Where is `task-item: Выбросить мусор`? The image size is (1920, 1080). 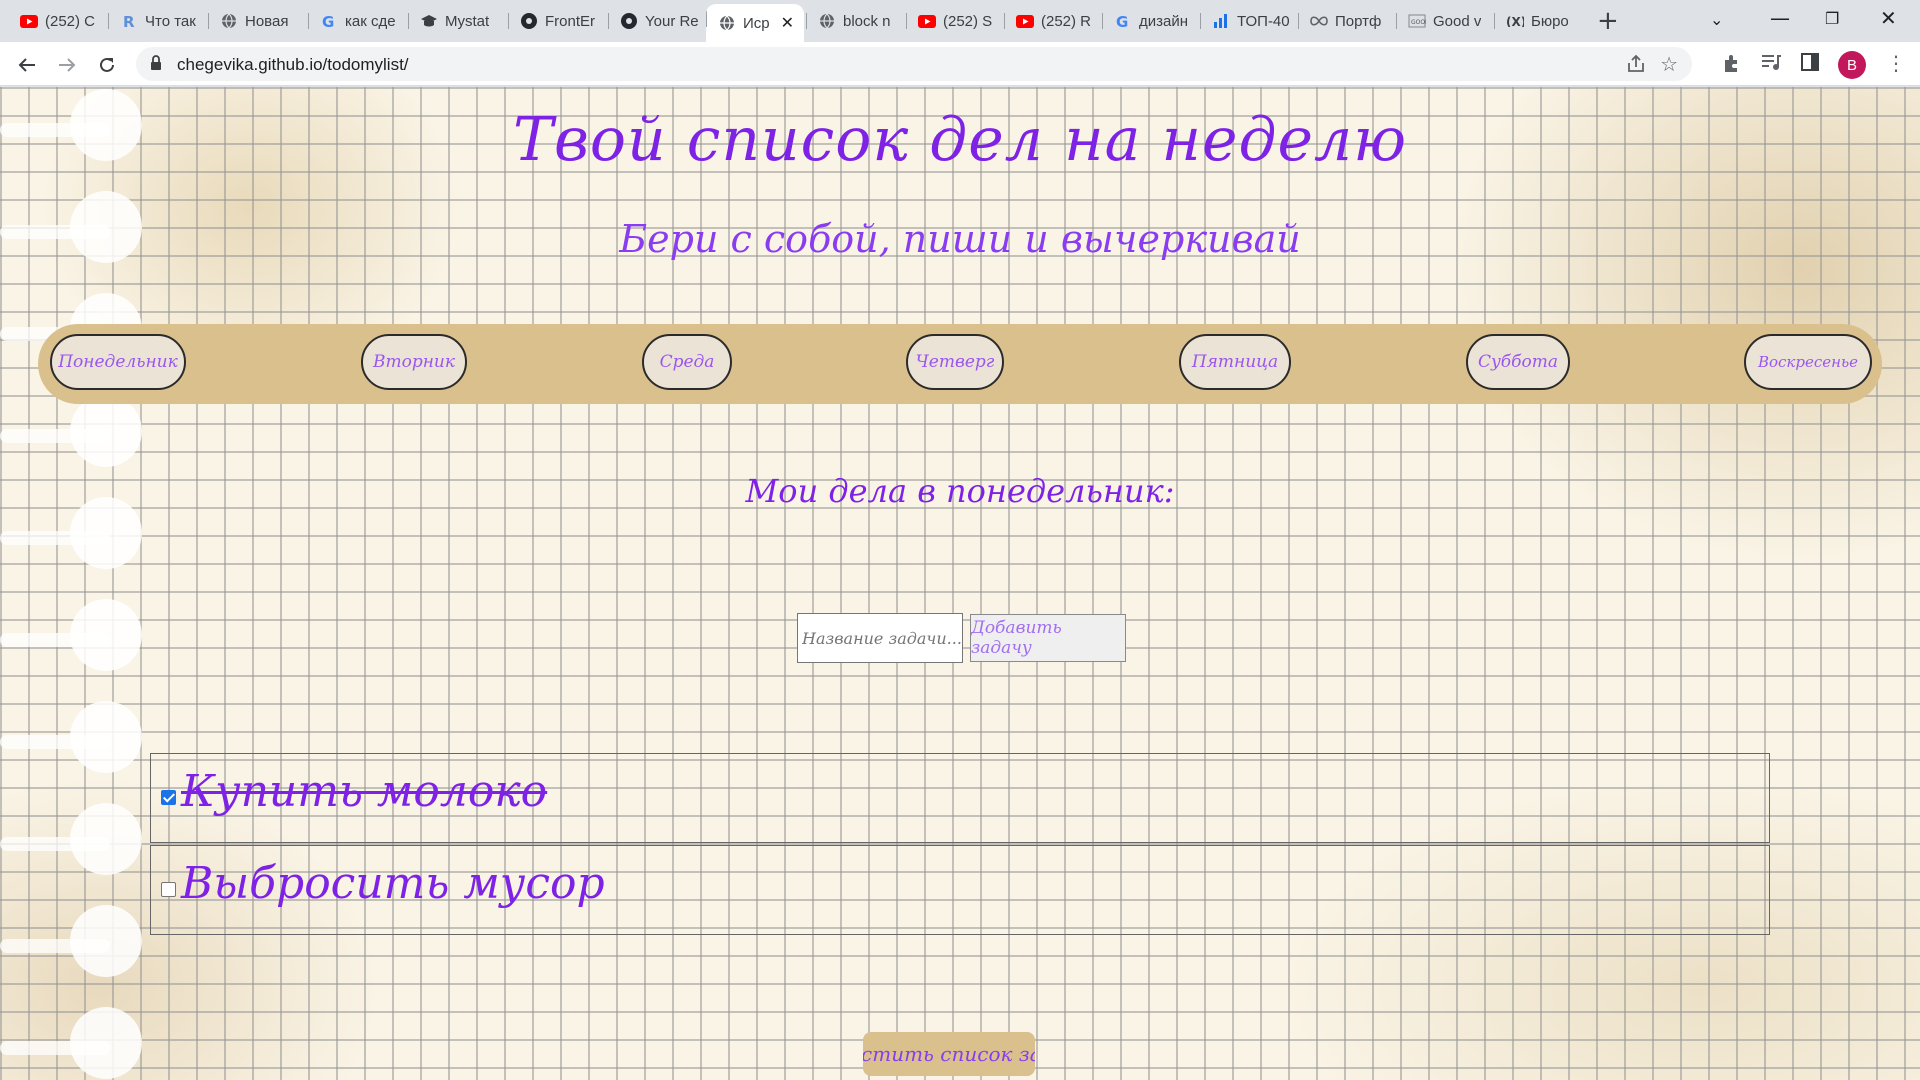
task-item: Выбросить мусор is located at coordinates (960, 890).